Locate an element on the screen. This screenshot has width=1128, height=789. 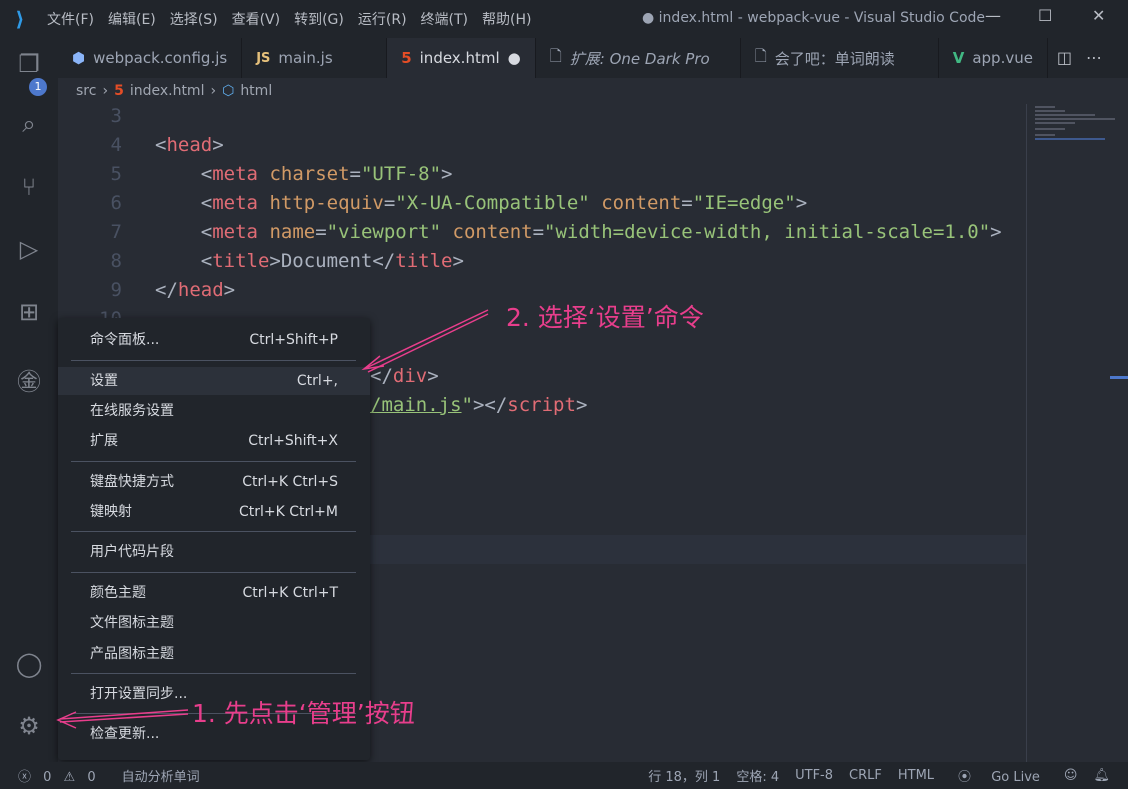
notifications-bell-icon: 🔔︎ is located at coordinates (1101, 775).